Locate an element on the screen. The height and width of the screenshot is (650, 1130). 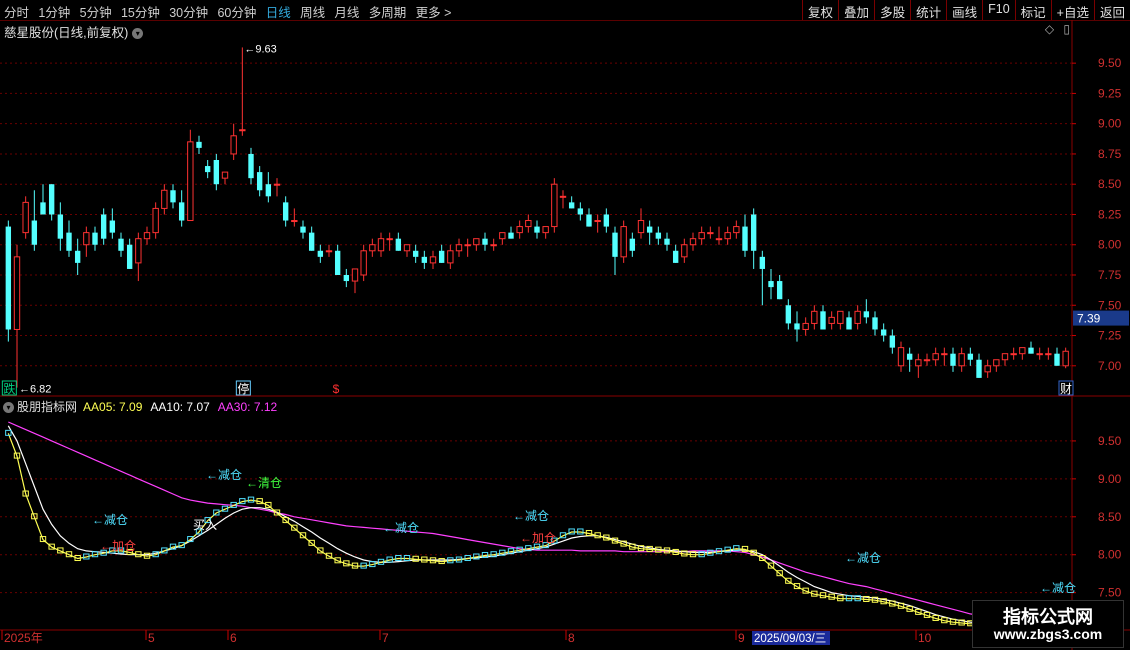
panel-icon: ▯ is located at coordinates (1066, 29).